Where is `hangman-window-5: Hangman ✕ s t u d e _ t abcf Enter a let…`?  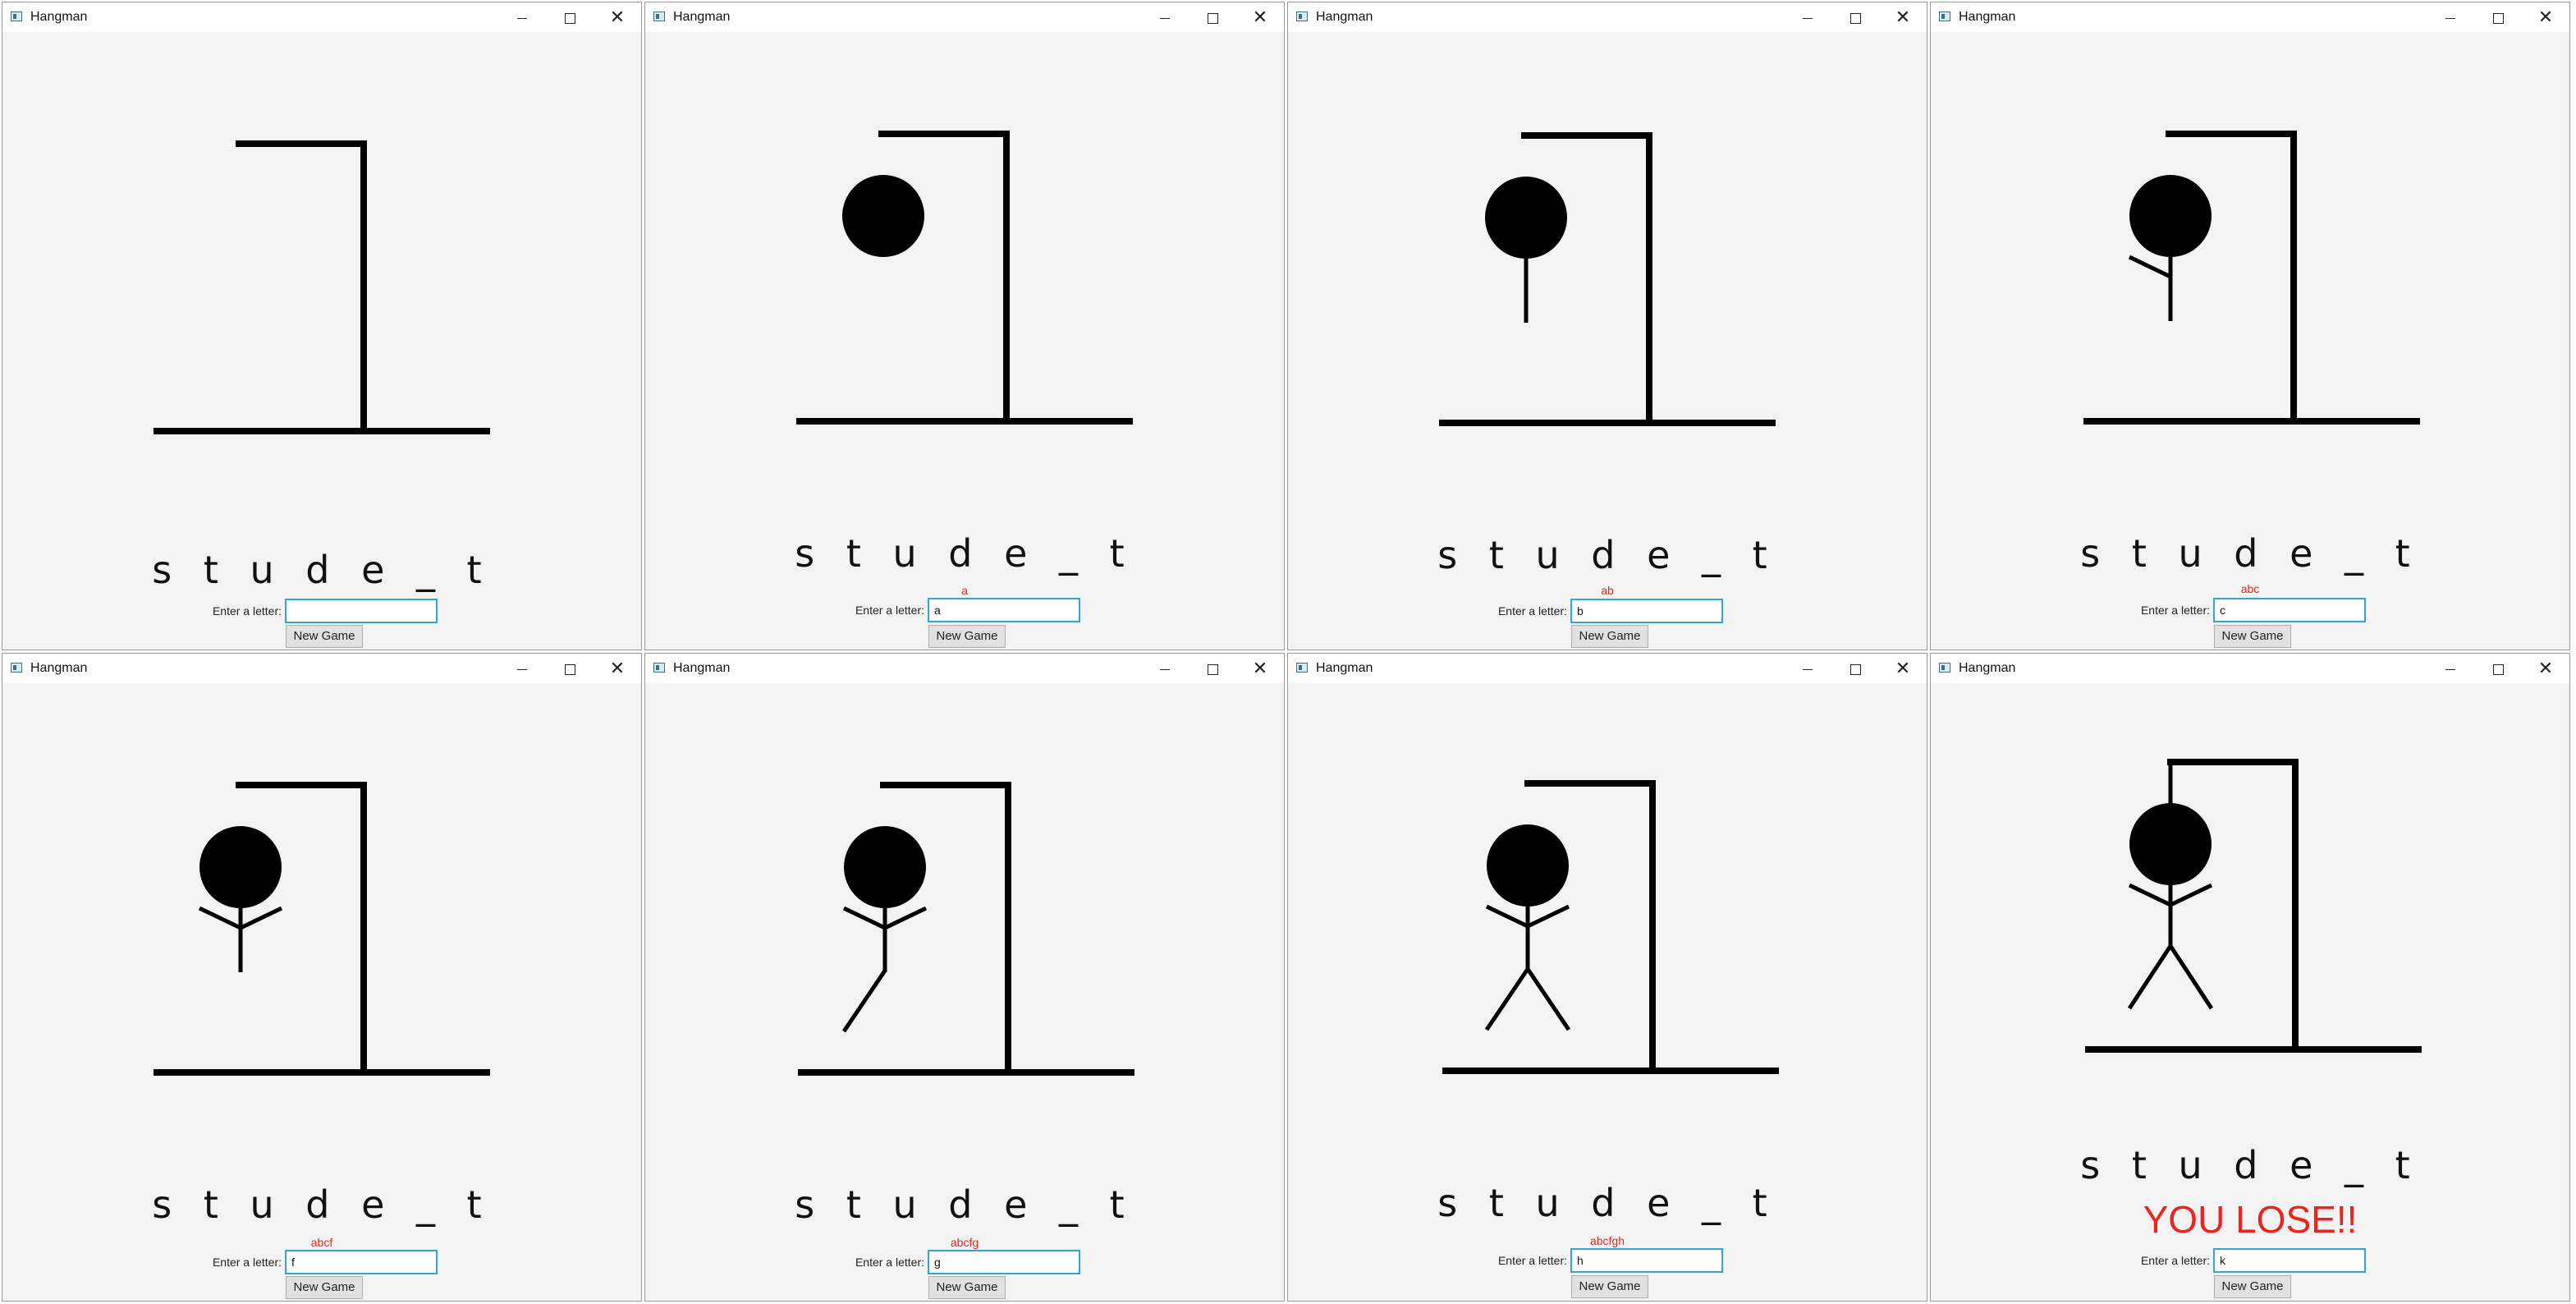 hangman-window-5: Hangman ✕ s t u d e _ t abcf Enter a let… is located at coordinates (322, 977).